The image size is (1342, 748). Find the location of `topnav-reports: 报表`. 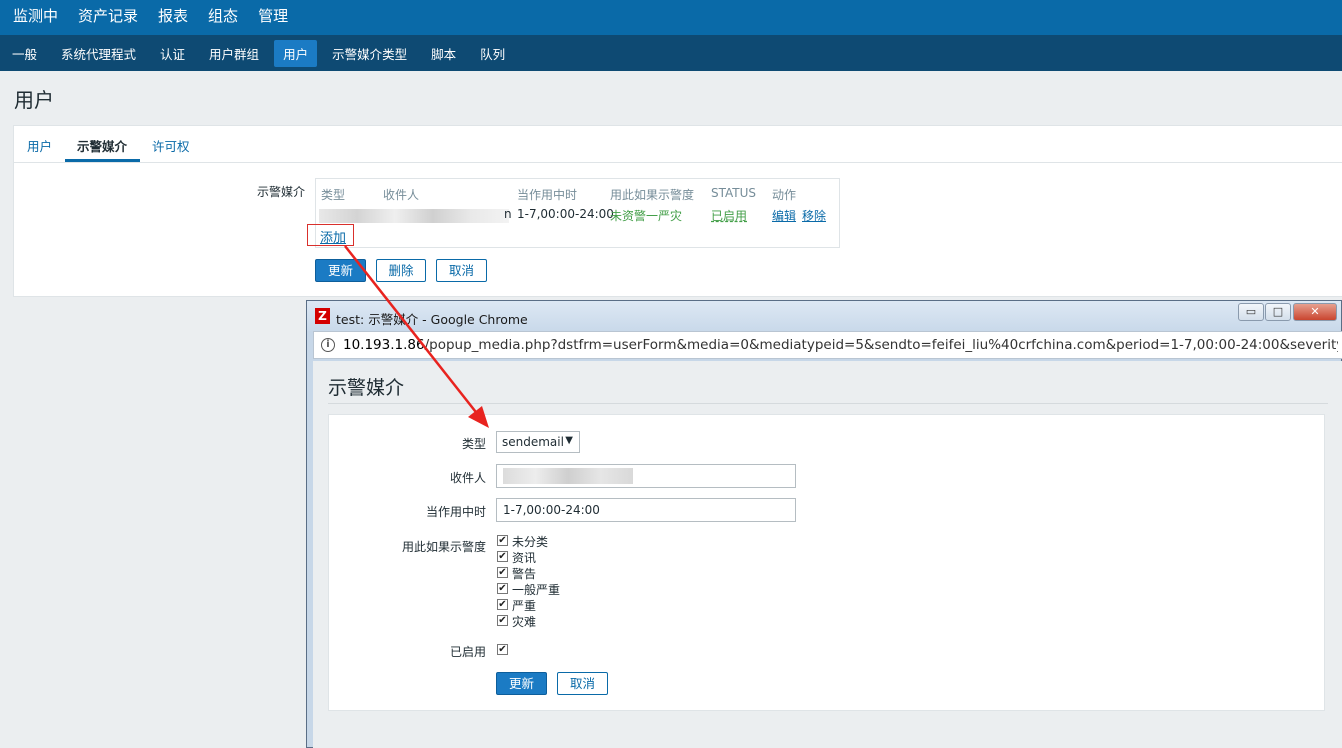

topnav-reports: 报表 is located at coordinates (173, 17).